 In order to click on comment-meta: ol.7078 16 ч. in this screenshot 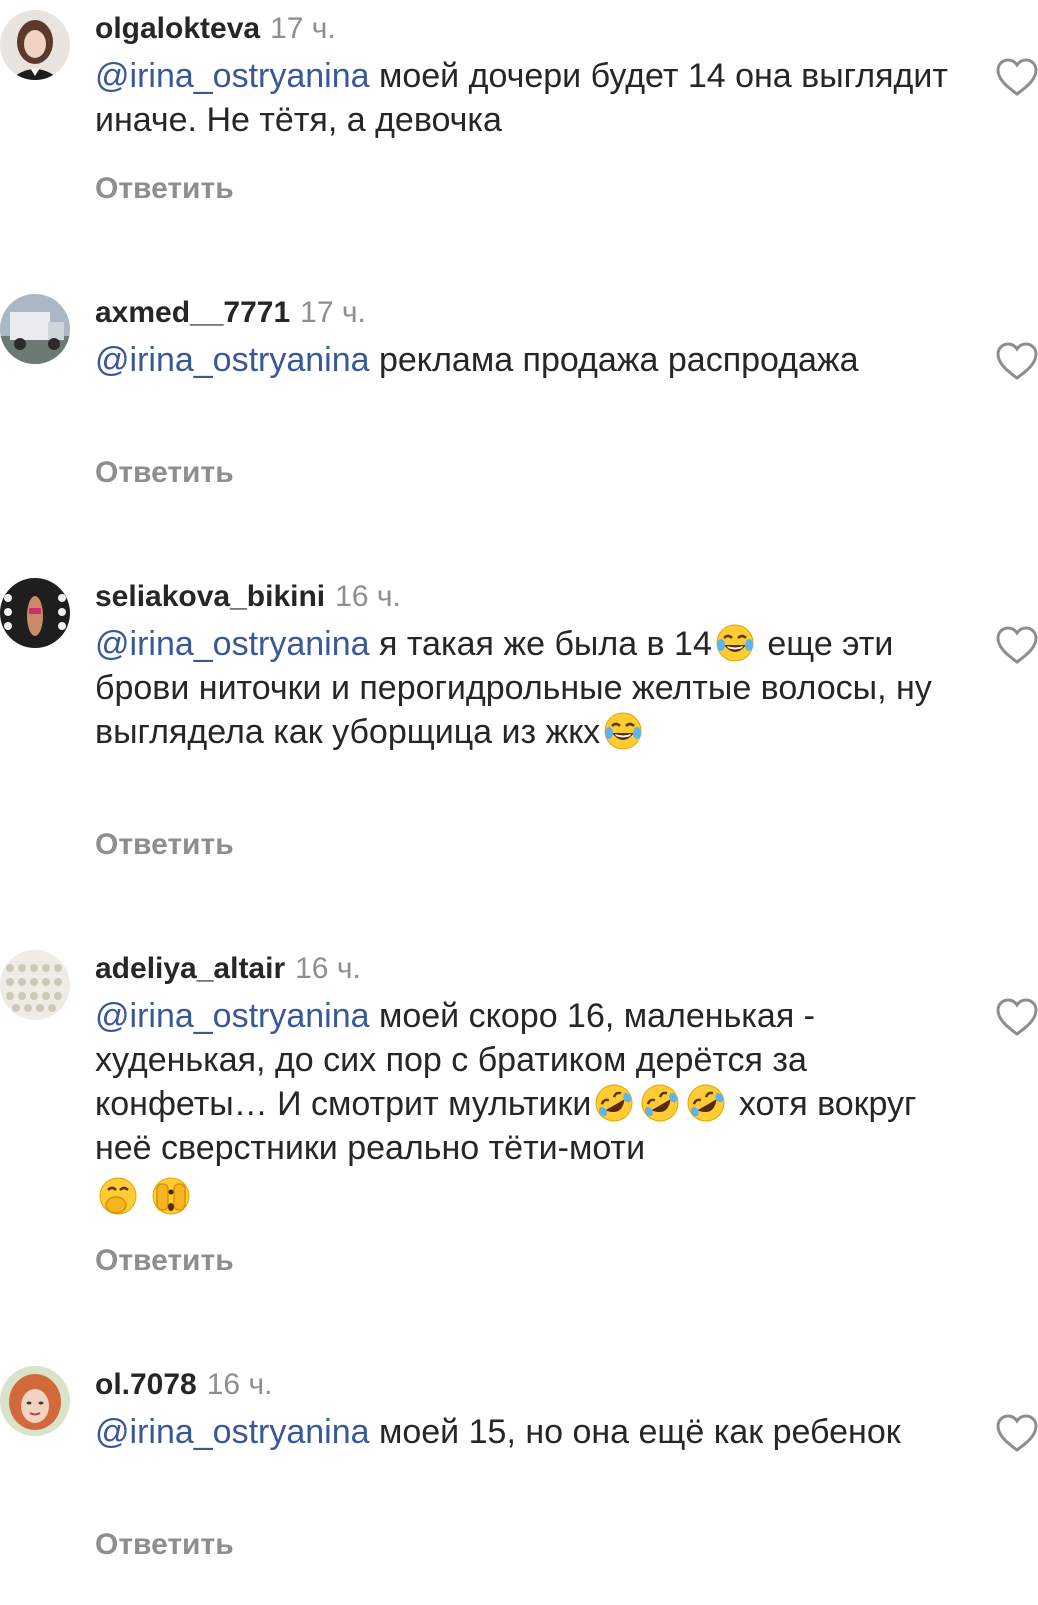, I will do `click(183, 1387)`.